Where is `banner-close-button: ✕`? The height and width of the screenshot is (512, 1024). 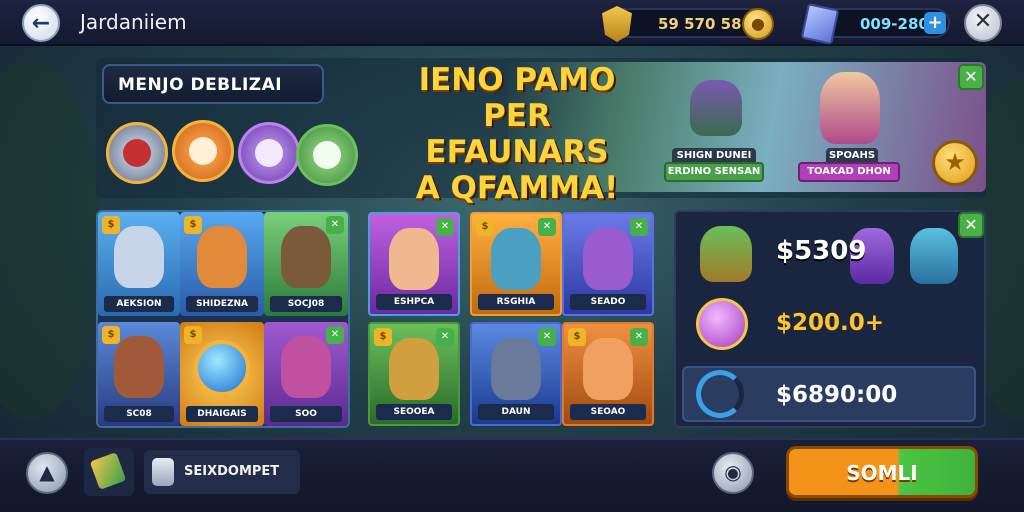 banner-close-button: ✕ is located at coordinates (971, 77).